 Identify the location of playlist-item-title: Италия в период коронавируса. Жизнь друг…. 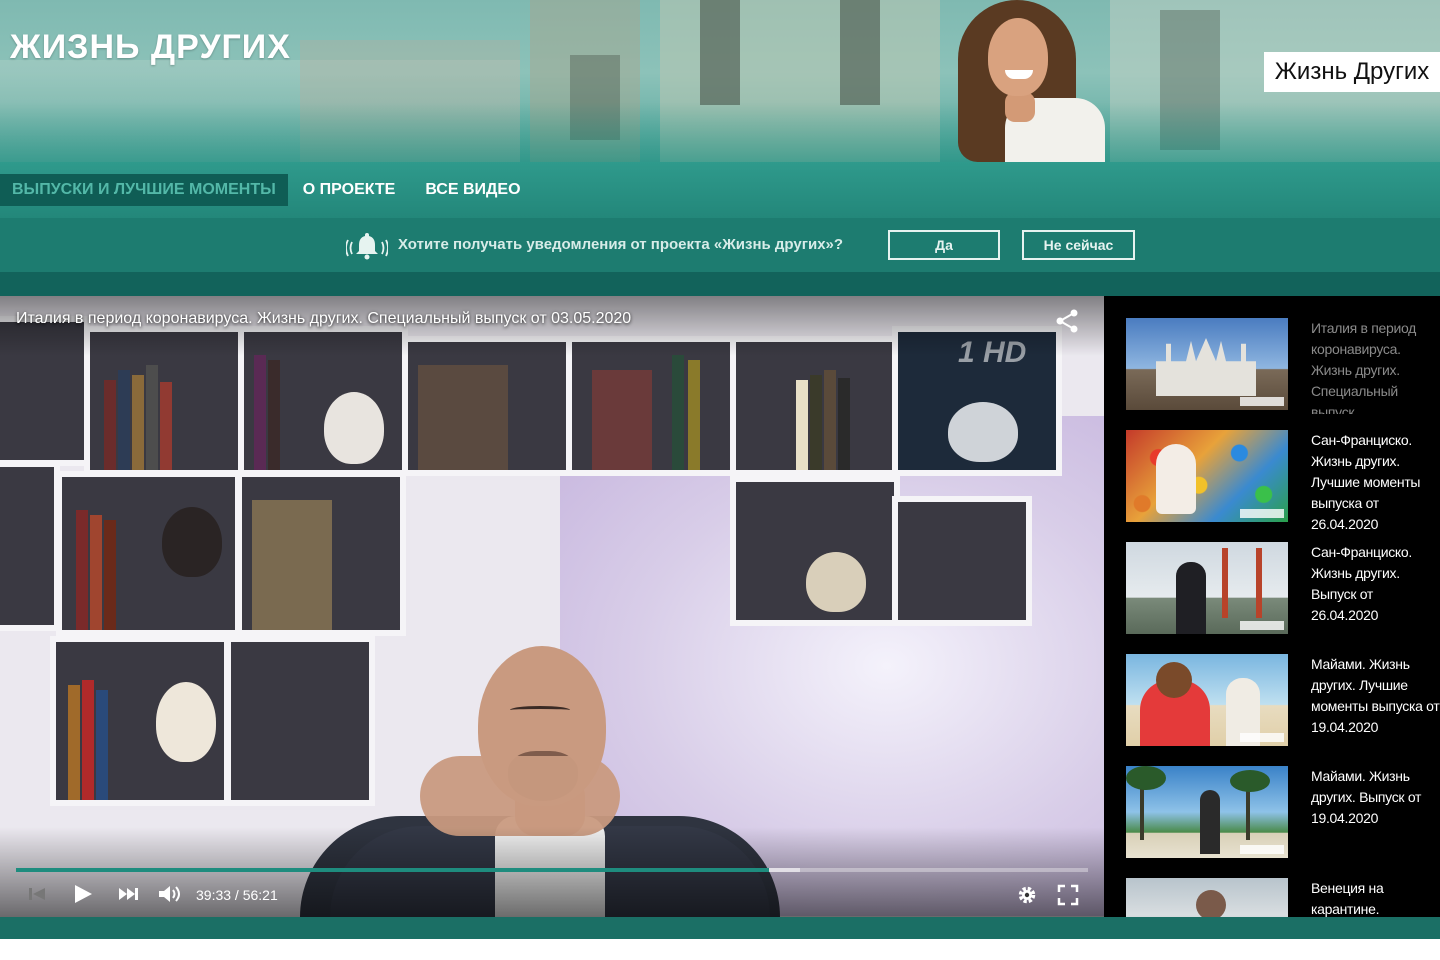
(1364, 367).